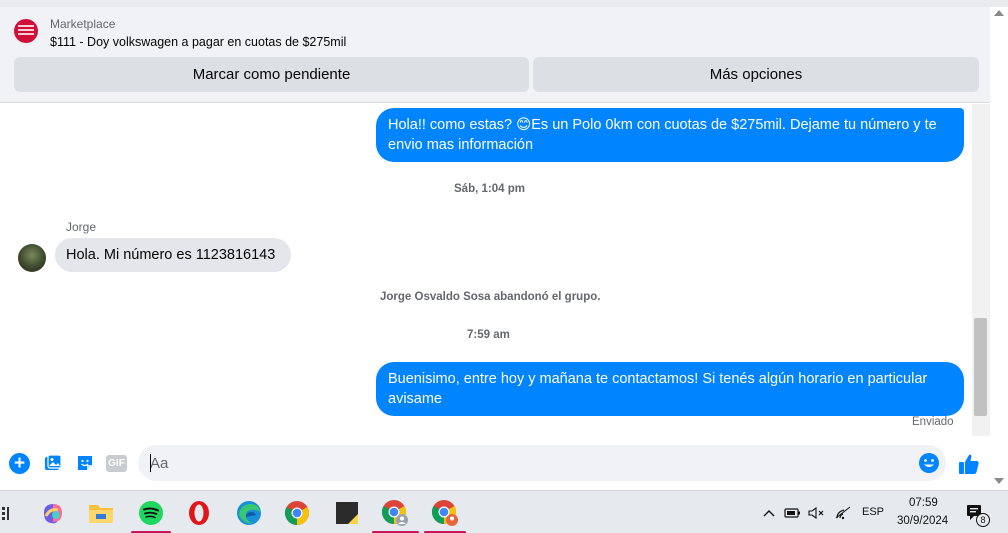  Describe the element at coordinates (445, 513) in the screenshot. I see `chrome-profile-2-icon` at that location.